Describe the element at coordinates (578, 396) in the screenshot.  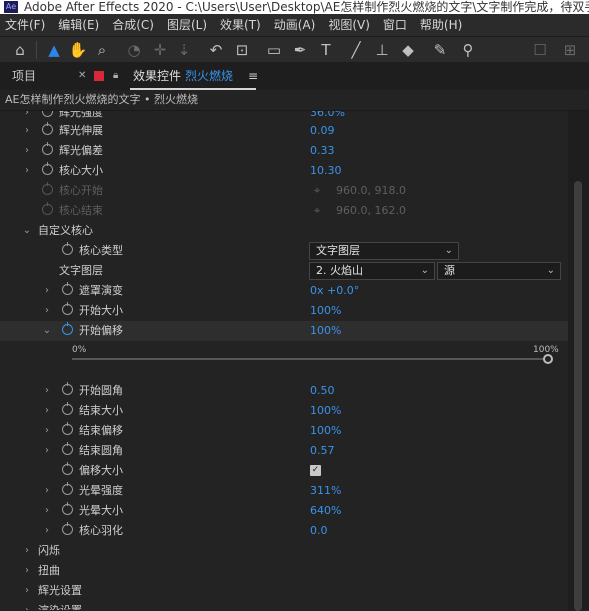
I see `scrollbar-thumb` at that location.